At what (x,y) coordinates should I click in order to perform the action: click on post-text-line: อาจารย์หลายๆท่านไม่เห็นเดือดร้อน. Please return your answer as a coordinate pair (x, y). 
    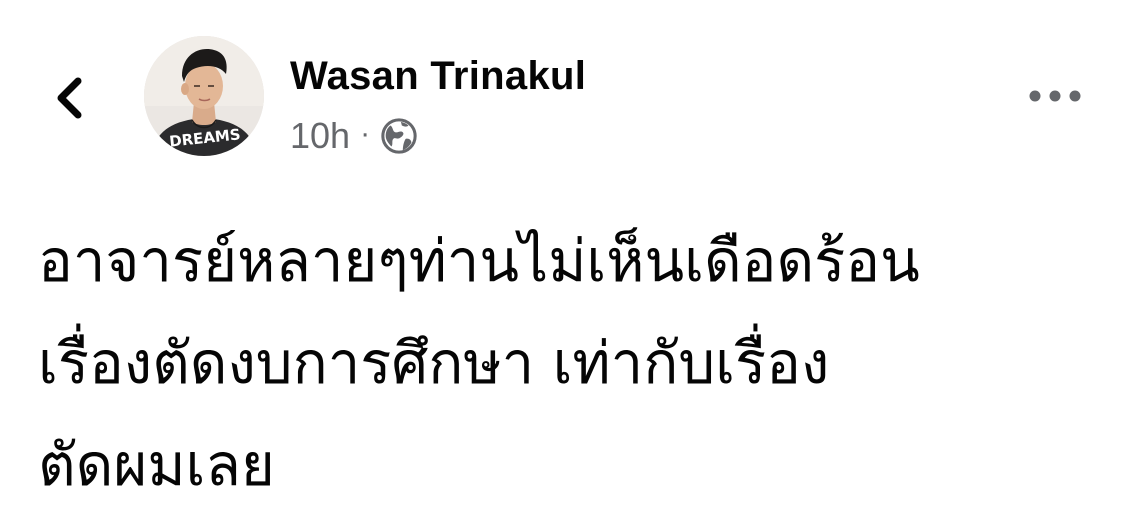
    Looking at the image, I should click on (479, 261).